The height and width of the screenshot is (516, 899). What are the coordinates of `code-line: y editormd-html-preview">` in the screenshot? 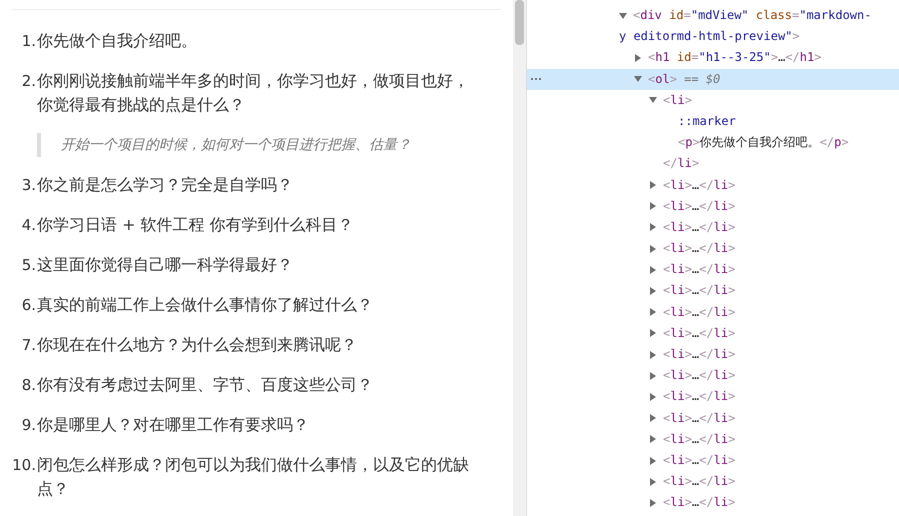 It's located at (709, 37).